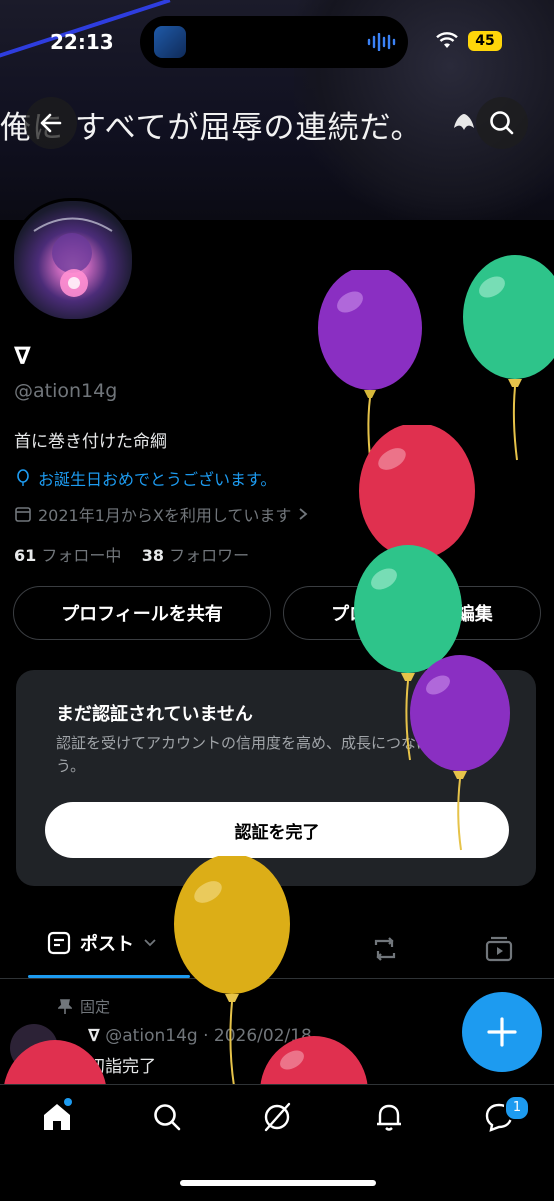 This screenshot has height=1201, width=554. What do you see at coordinates (517, 1108) in the screenshot?
I see `messages-badge: 1` at bounding box center [517, 1108].